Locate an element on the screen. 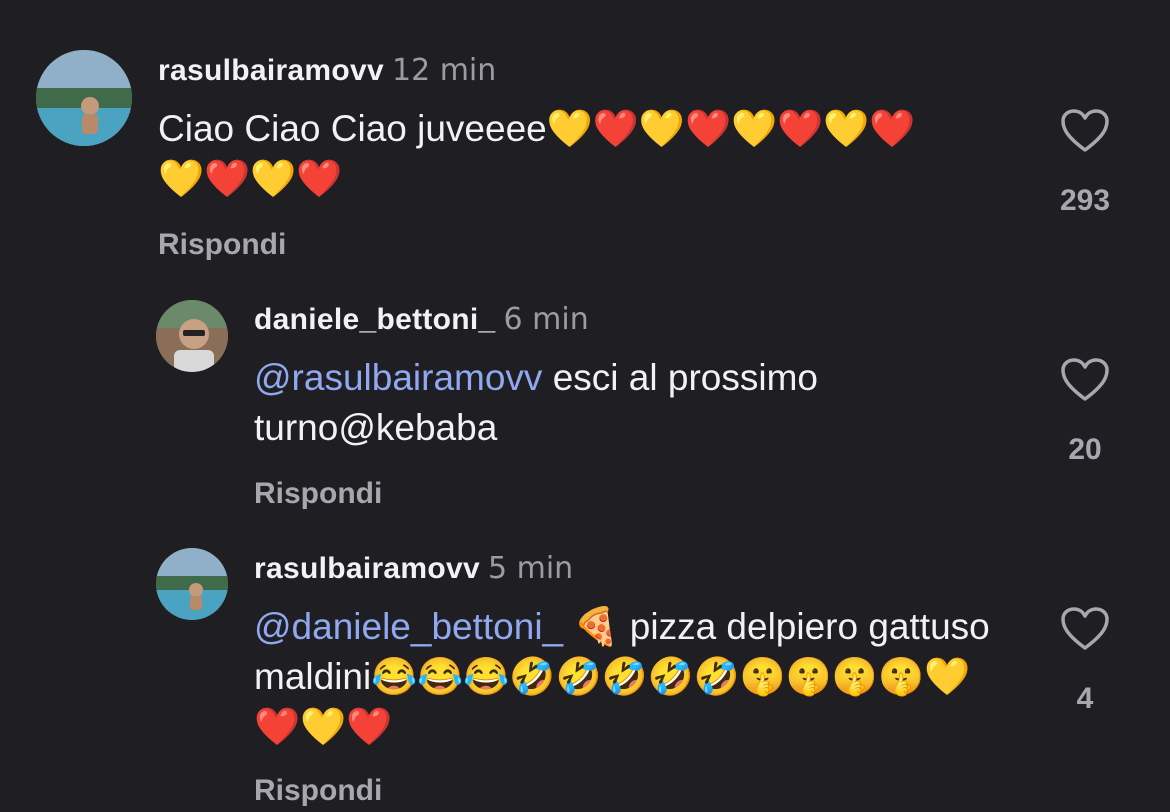 This screenshot has height=812, width=1170. like-control: 293 is located at coordinates (1085, 163).